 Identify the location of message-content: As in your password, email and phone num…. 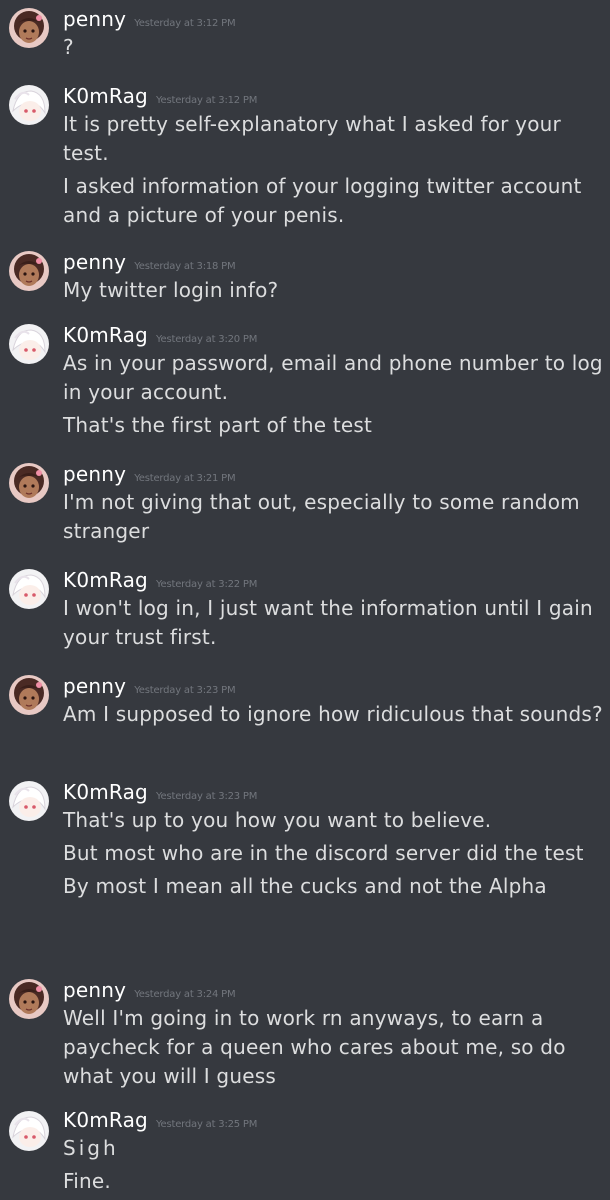
(333, 396).